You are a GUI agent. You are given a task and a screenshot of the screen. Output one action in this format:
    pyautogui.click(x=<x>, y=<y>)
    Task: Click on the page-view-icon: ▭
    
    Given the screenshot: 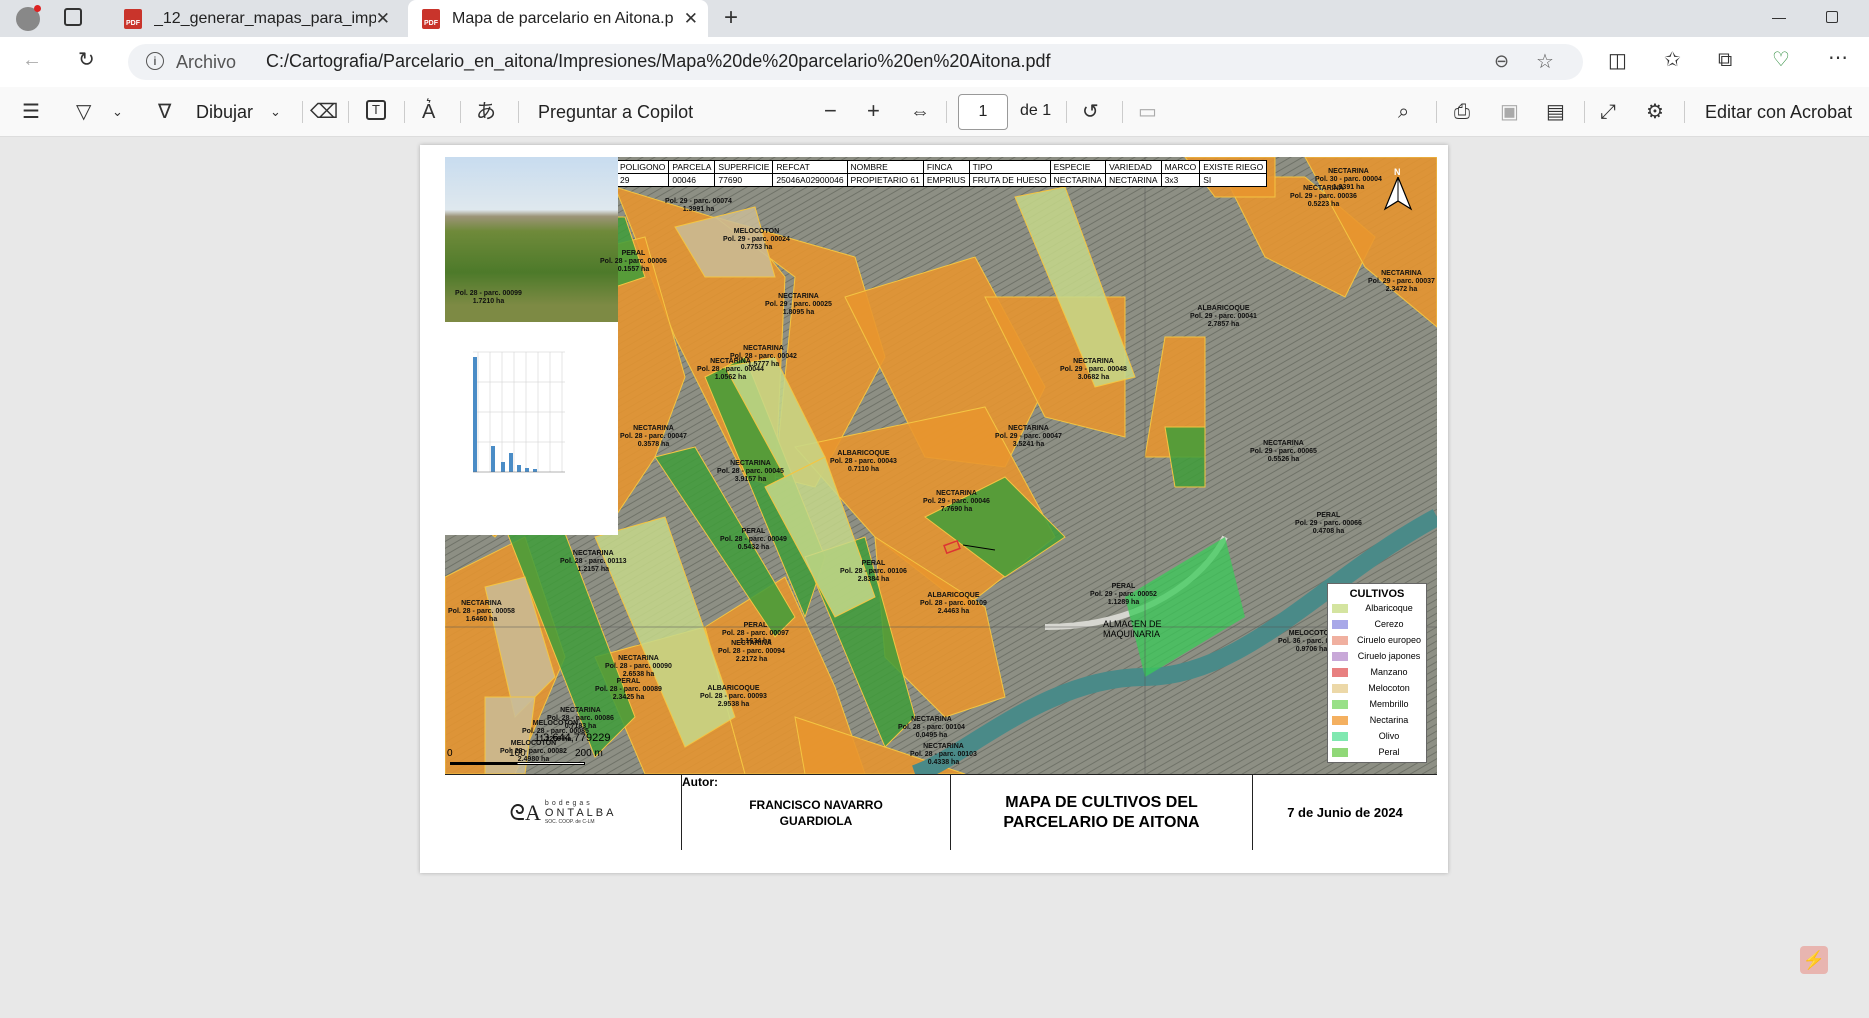 What is the action you would take?
    pyautogui.click(x=1147, y=112)
    